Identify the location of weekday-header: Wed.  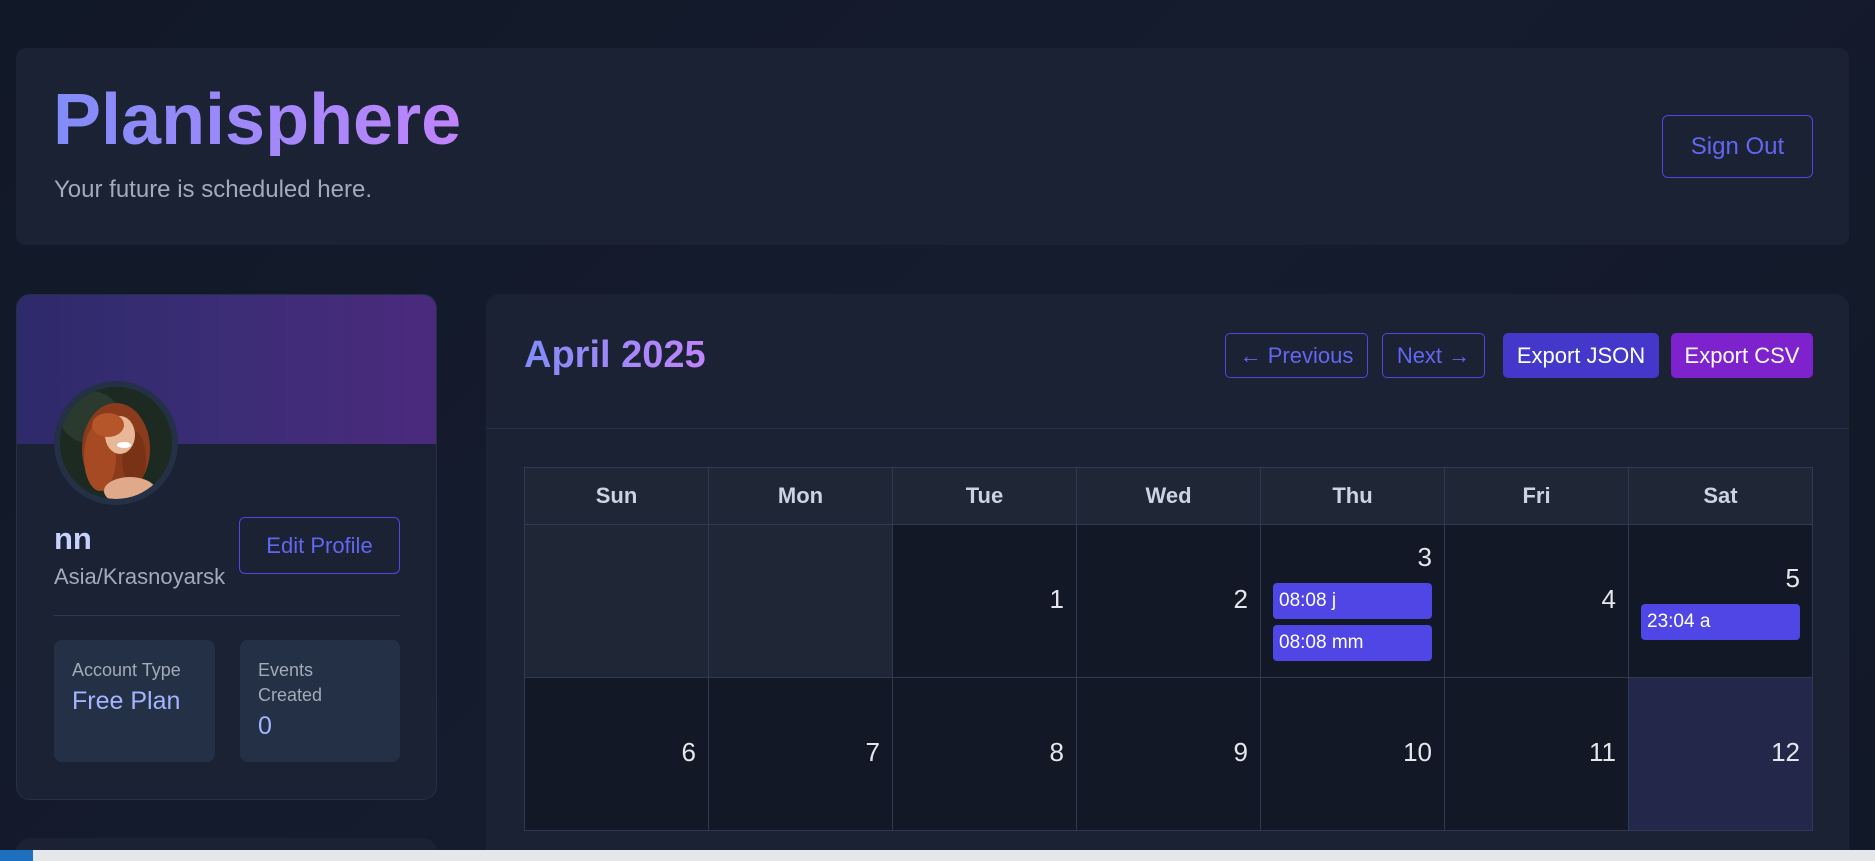
(1169, 496).